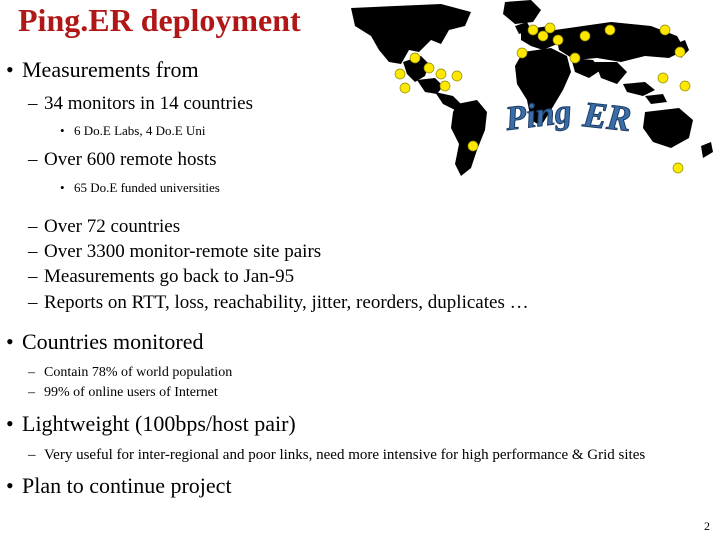 The height and width of the screenshot is (540, 720). I want to click on bullet-text: Measurements go back to Jan-95, so click(169, 277).